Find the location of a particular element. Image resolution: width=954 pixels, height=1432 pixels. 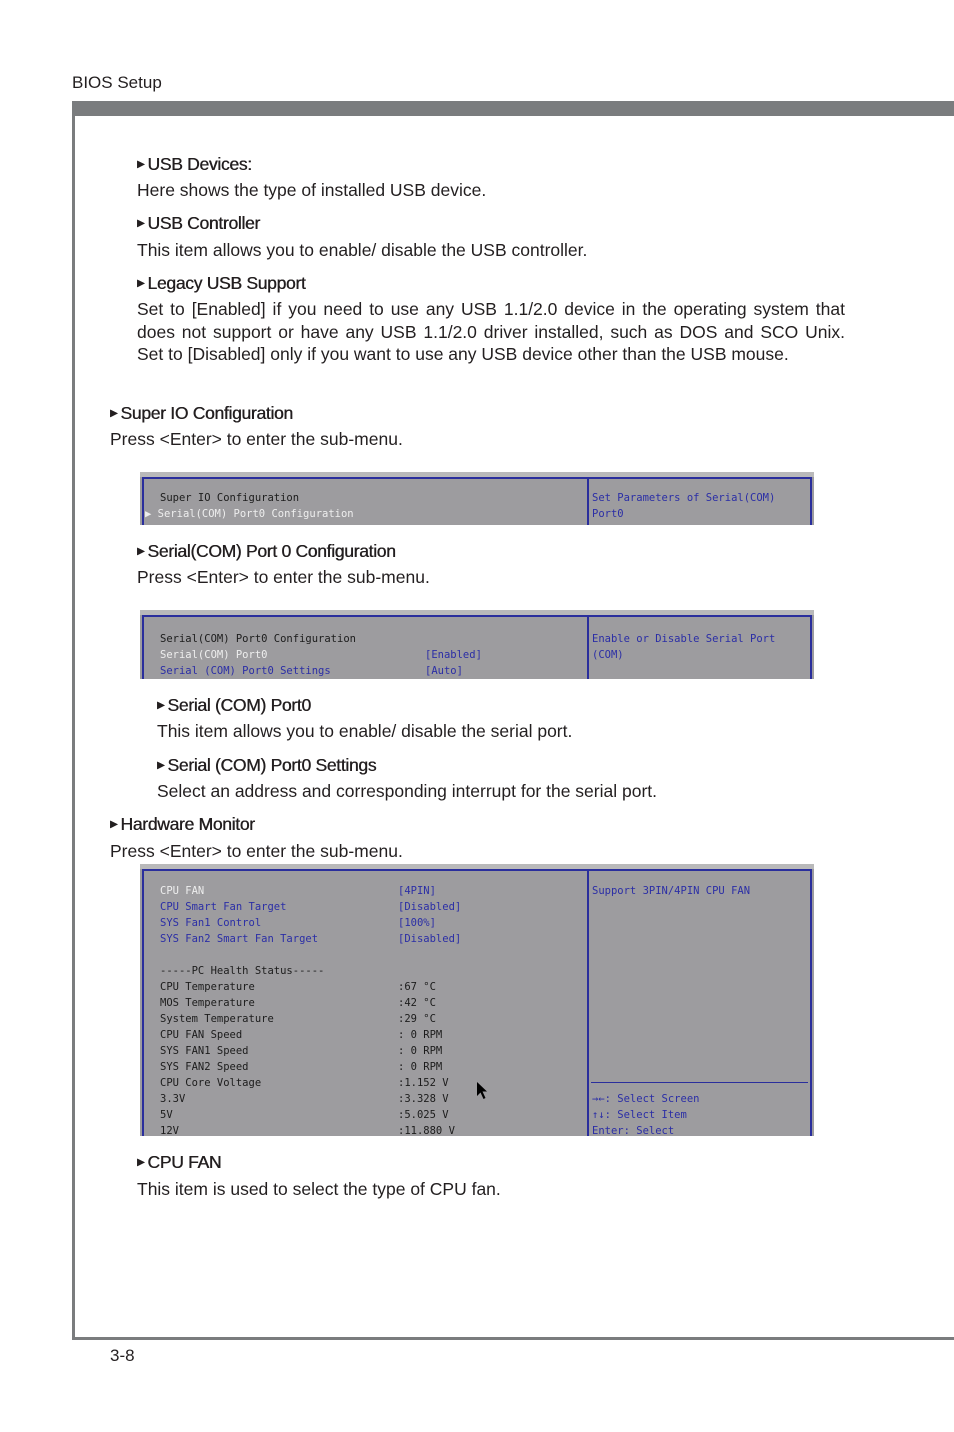

status-value: :3.328 V is located at coordinates (423, 1099).